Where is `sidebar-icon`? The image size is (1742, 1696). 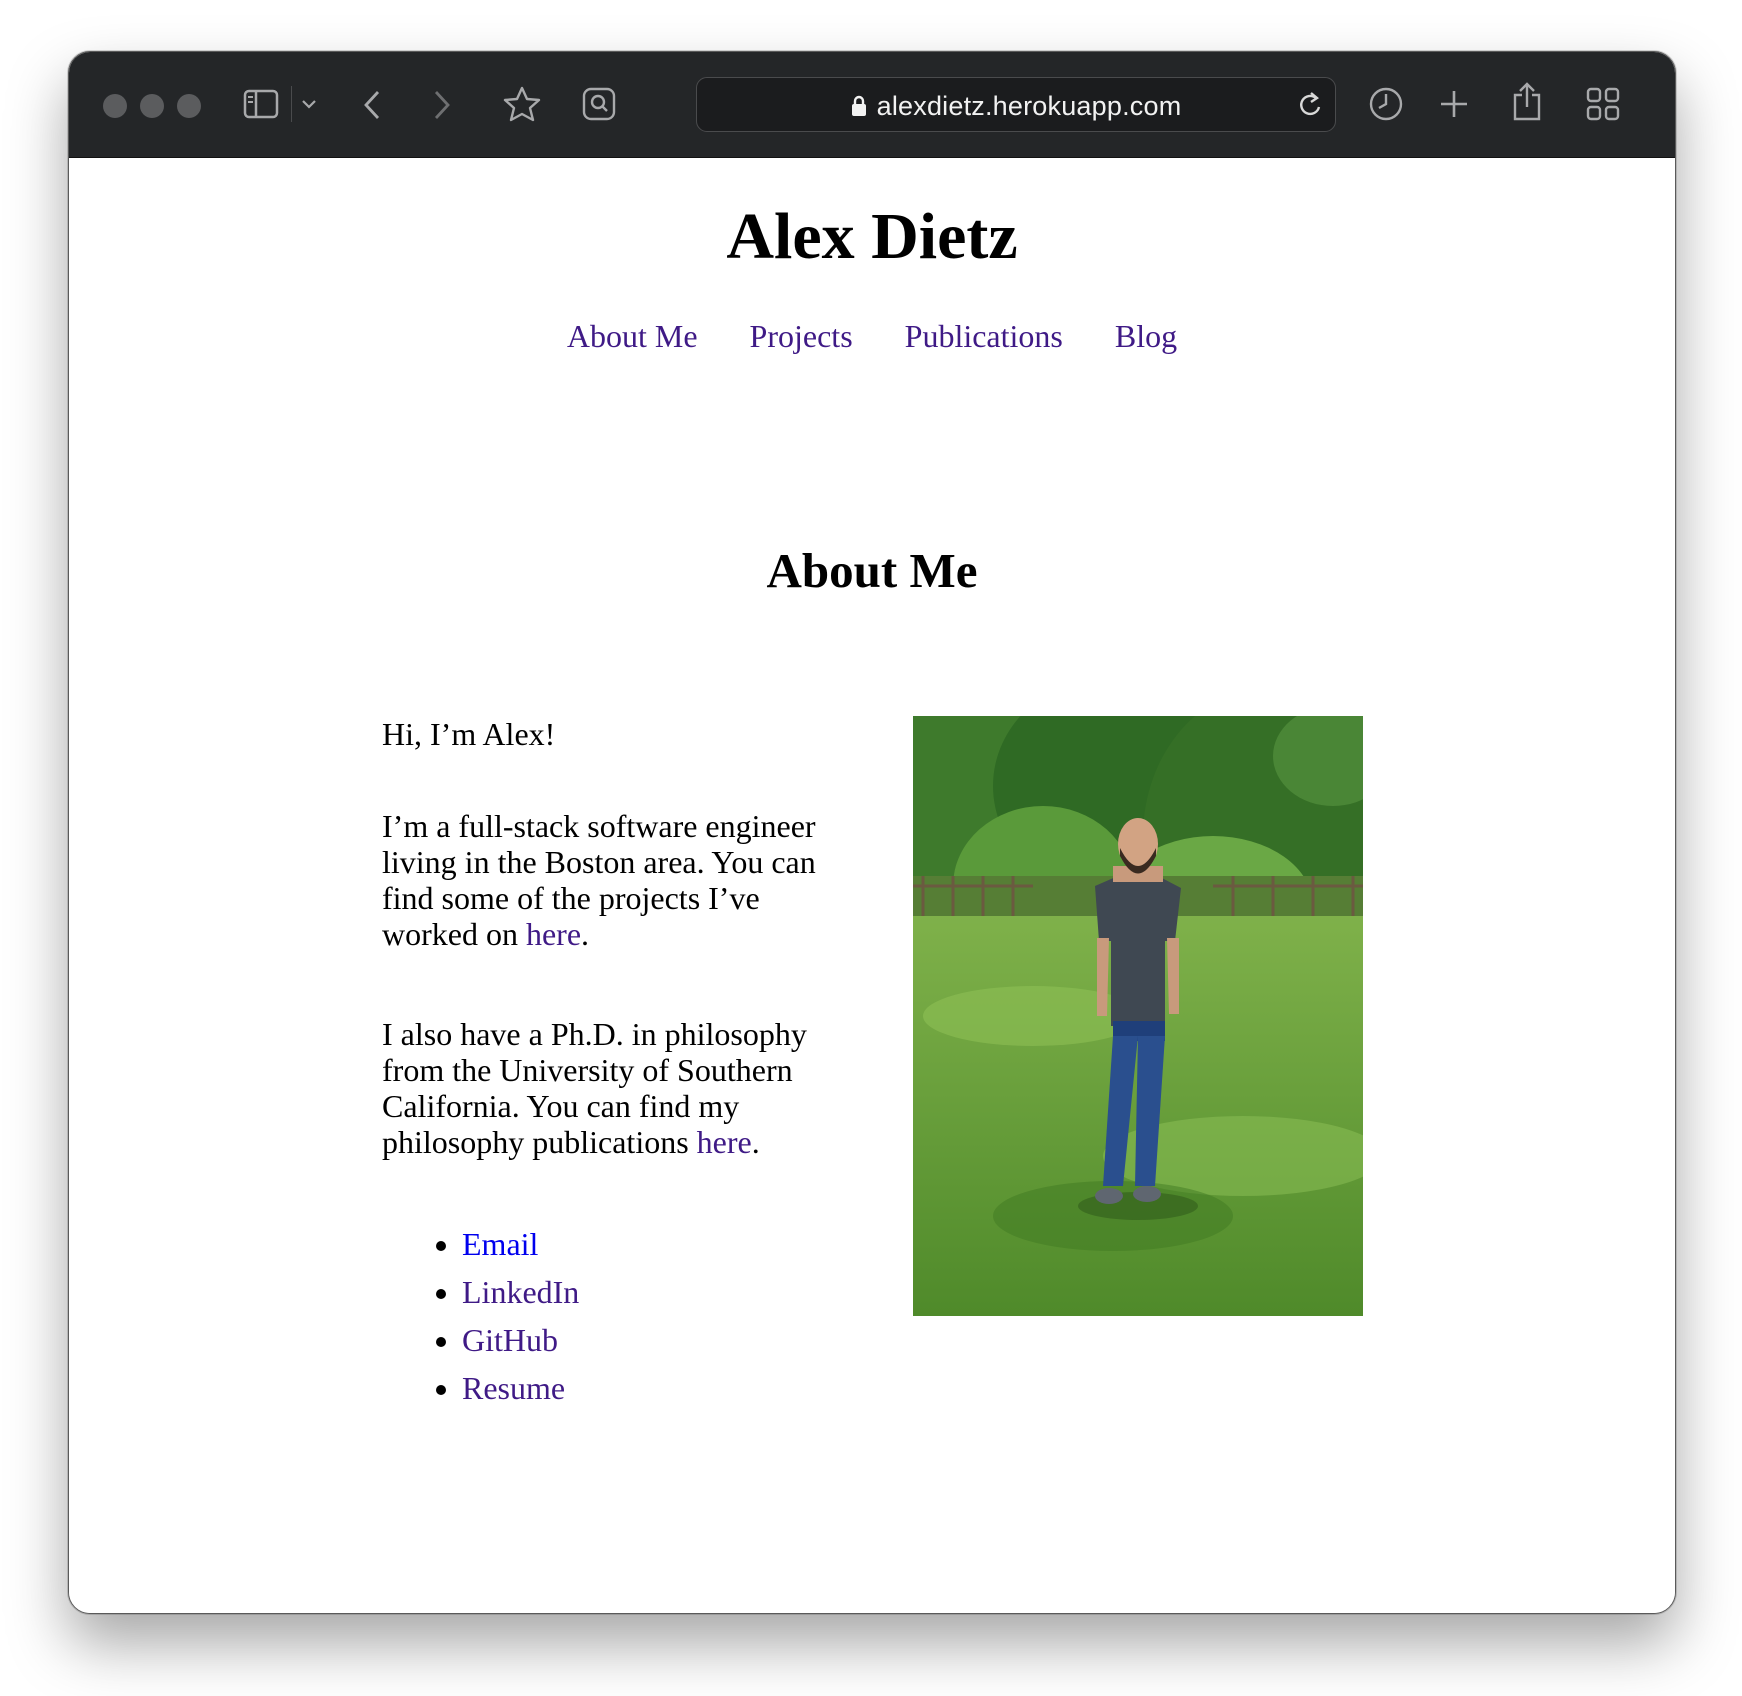 sidebar-icon is located at coordinates (261, 104).